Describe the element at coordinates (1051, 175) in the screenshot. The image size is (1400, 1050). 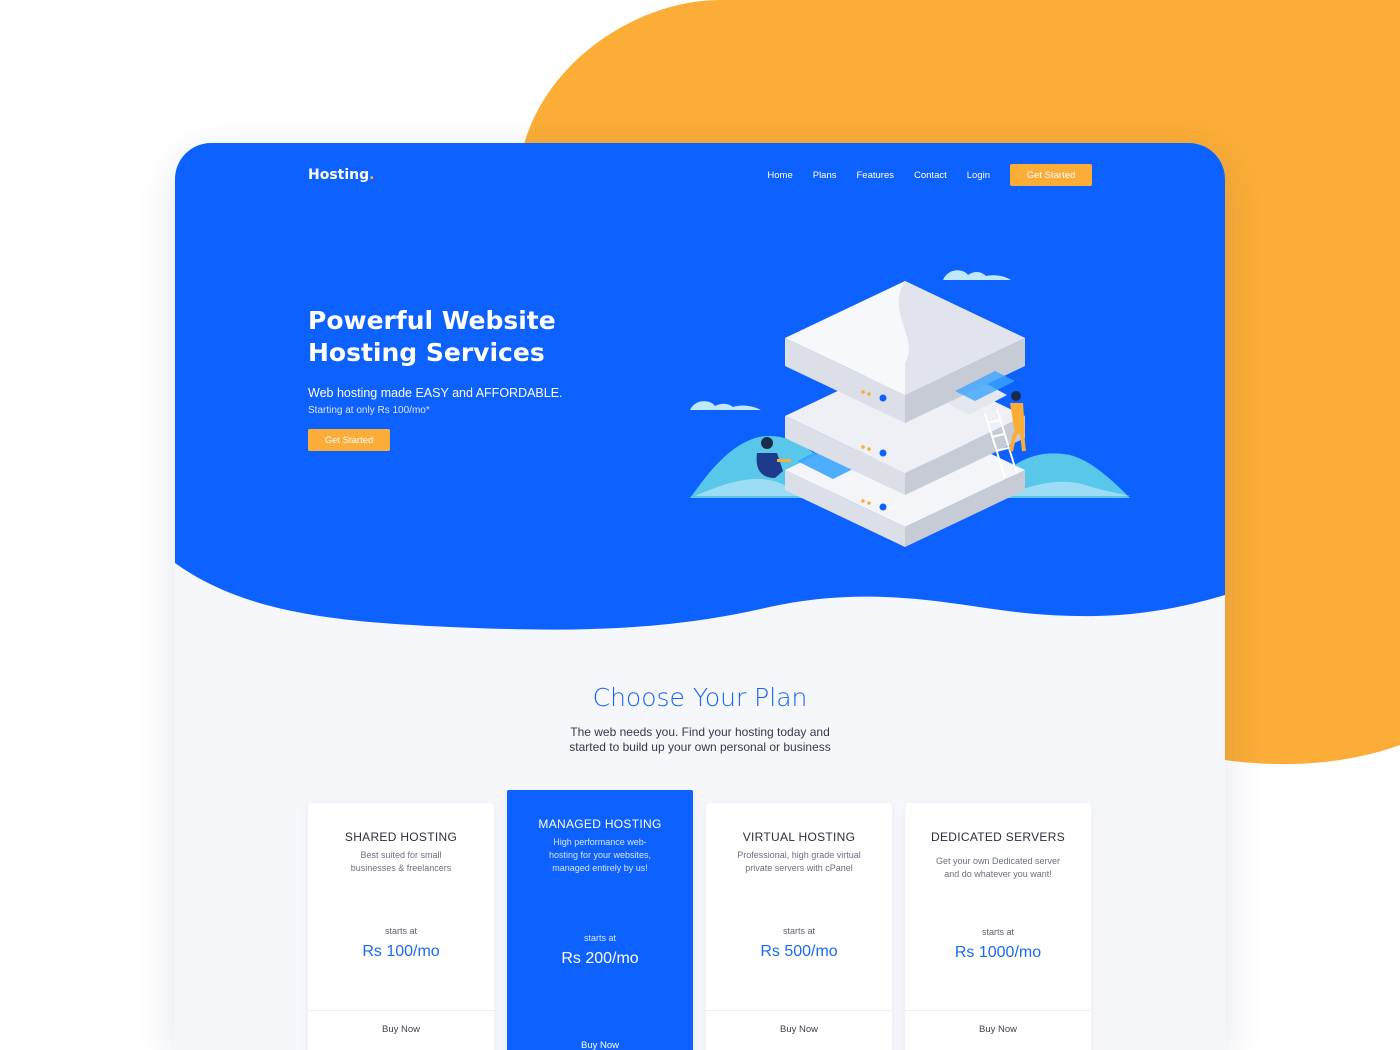
I see `header-get-started-button: Get Started` at that location.